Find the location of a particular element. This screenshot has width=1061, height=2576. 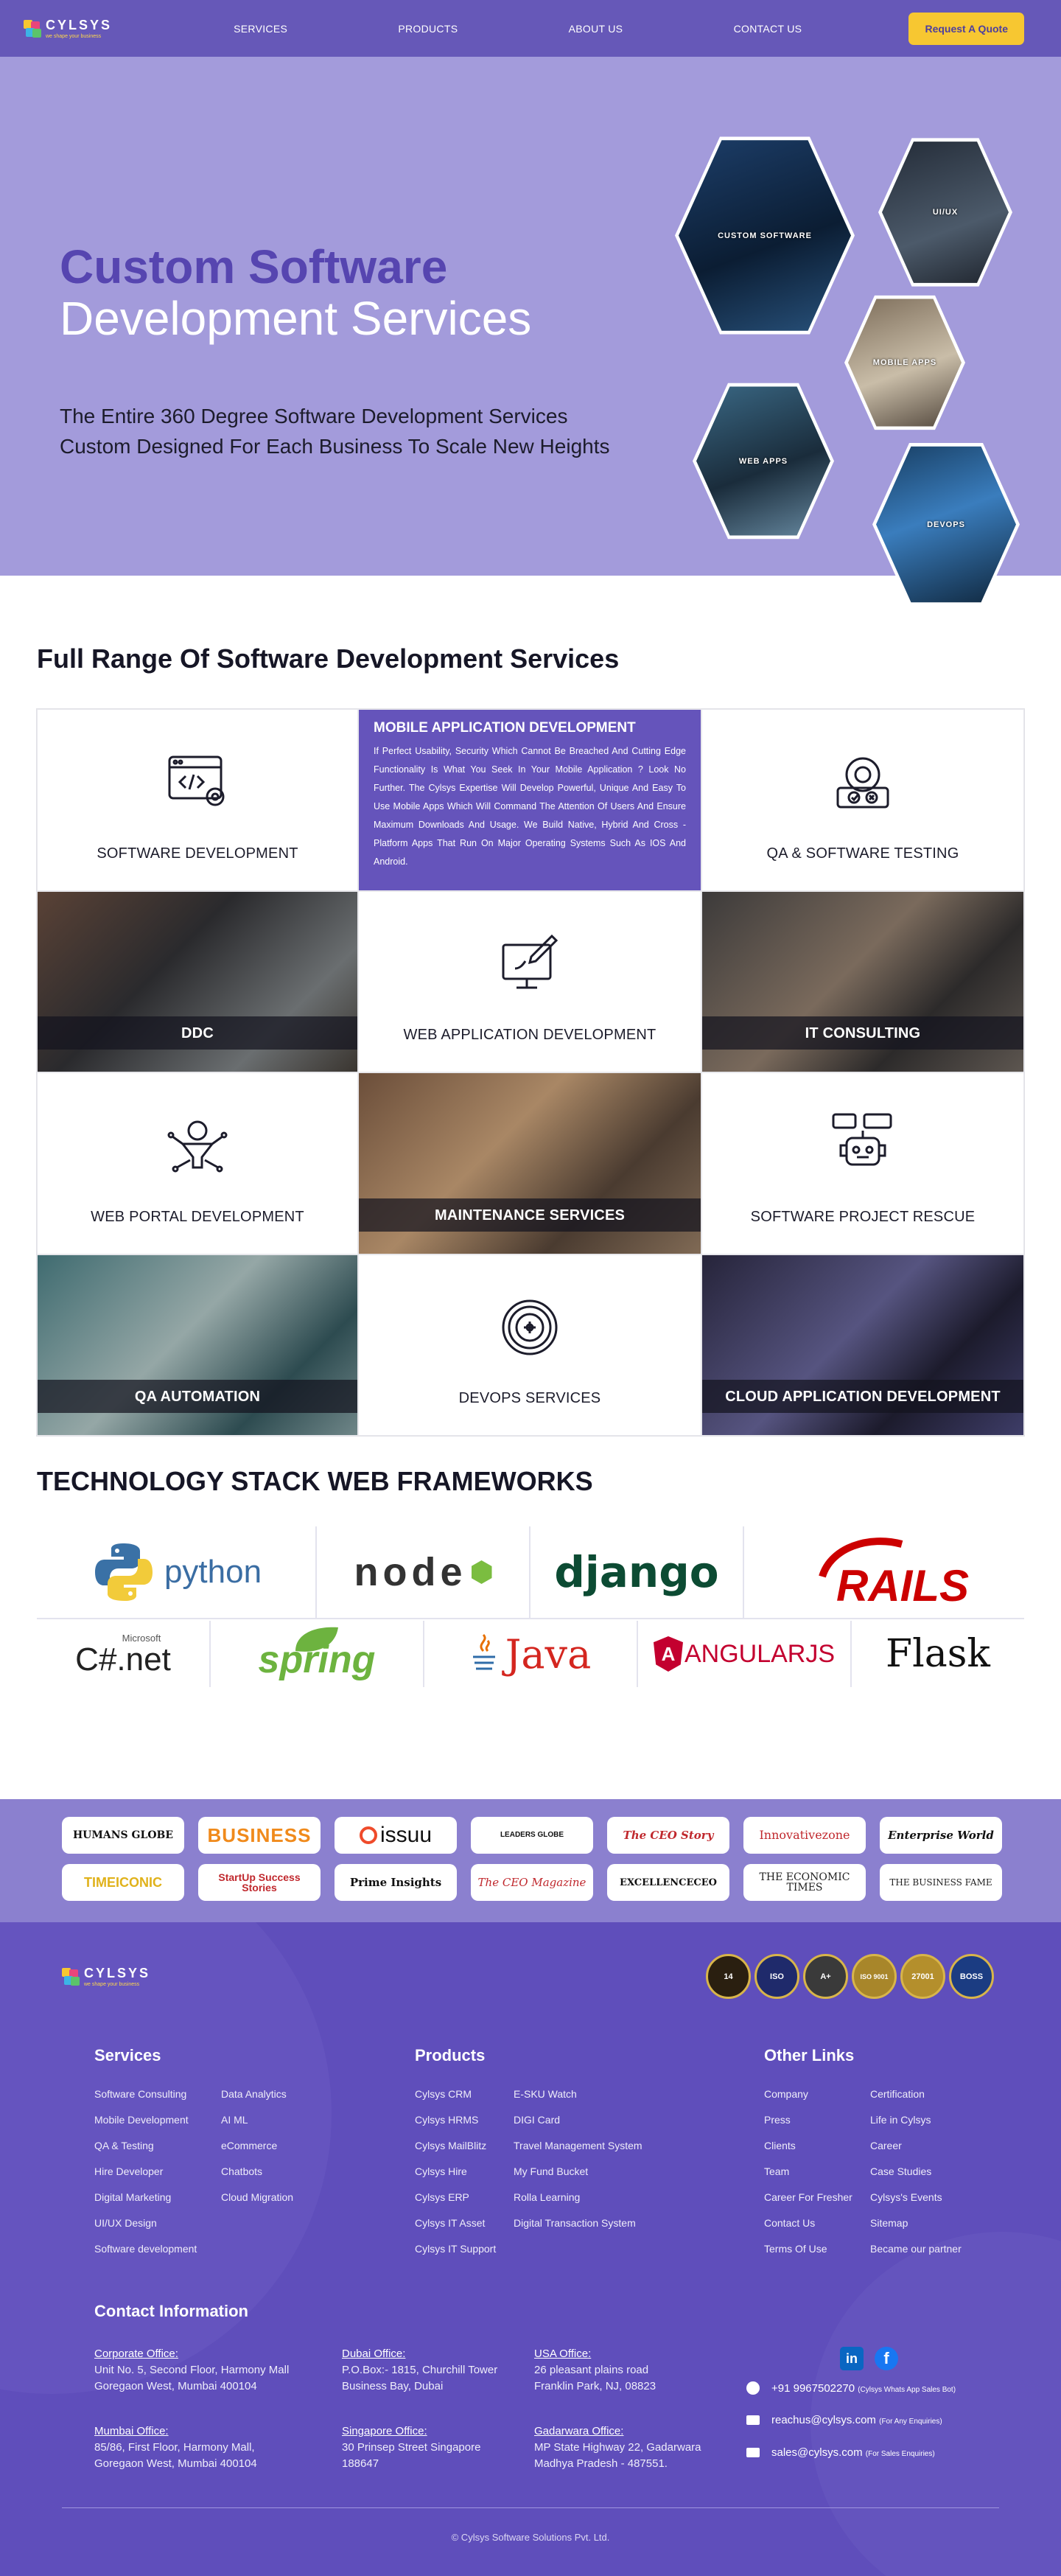

service-ddc: DDC is located at coordinates (197, 981).